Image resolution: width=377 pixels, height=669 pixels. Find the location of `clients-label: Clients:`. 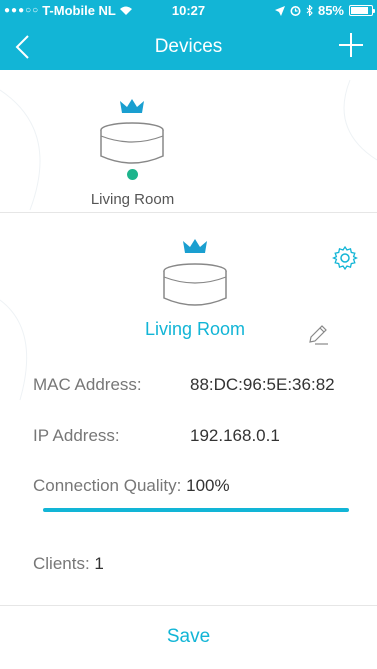

clients-label: Clients: is located at coordinates (61, 563).